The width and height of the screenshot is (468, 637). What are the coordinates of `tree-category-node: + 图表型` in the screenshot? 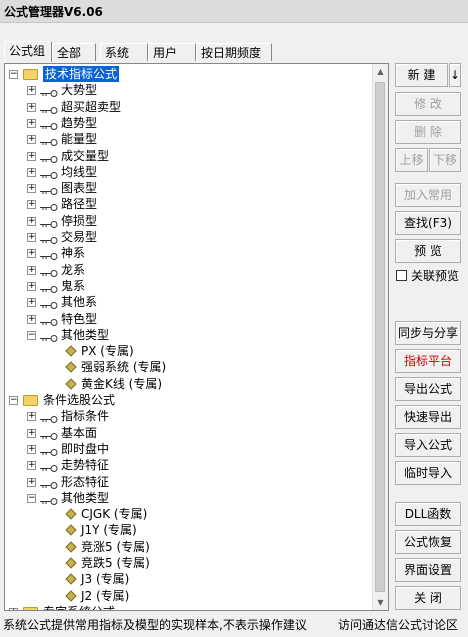 It's located at (185, 188).